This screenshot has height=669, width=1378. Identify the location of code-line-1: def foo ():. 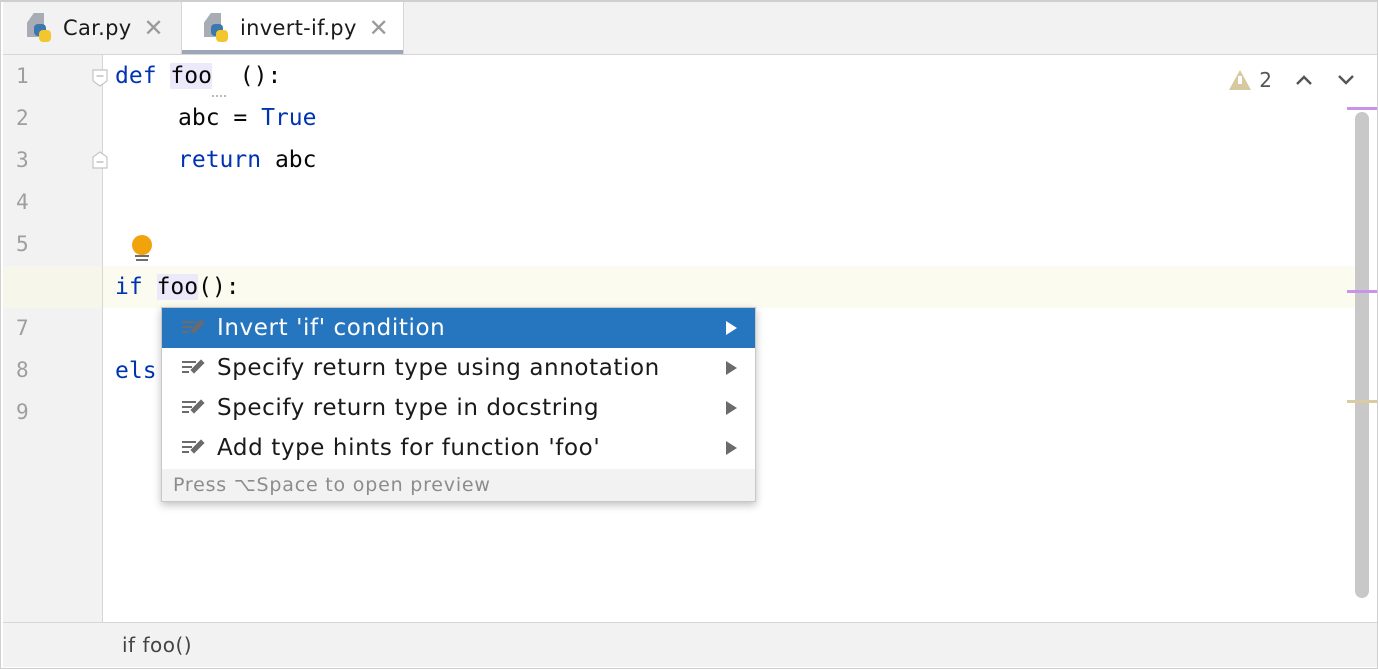
(198, 76).